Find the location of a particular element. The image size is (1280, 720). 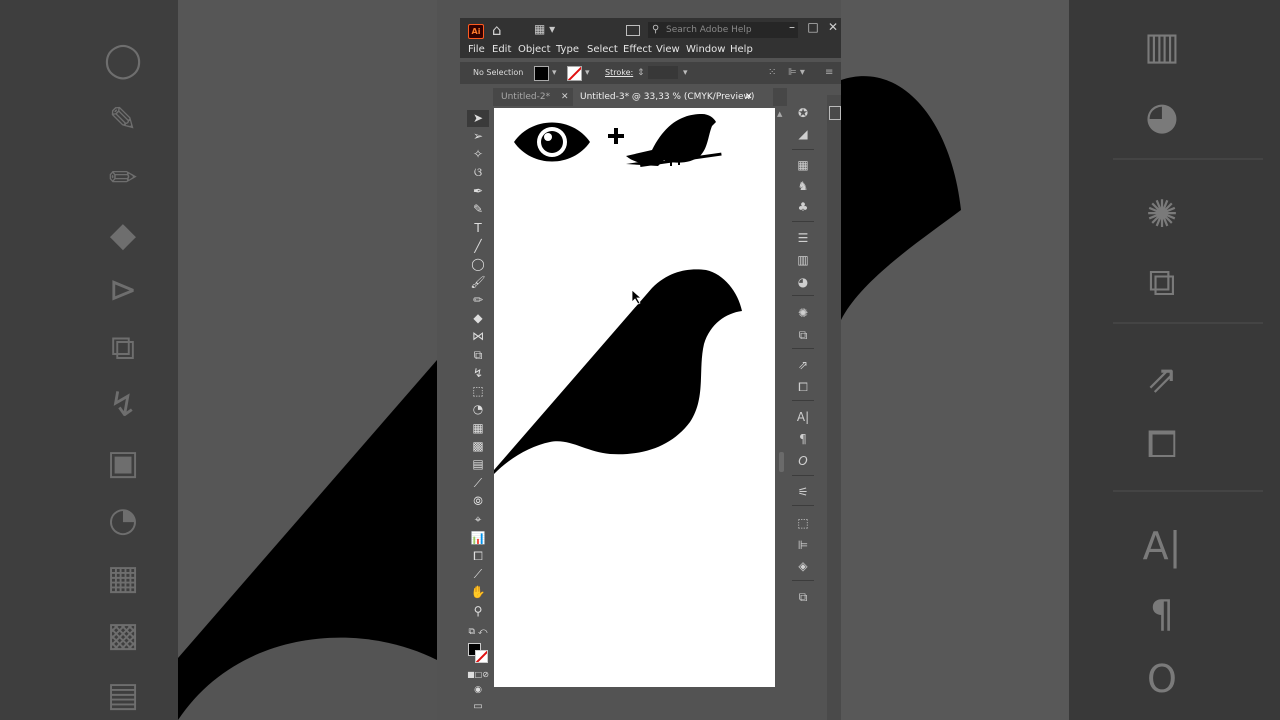

default-colors-icon: ⧉ ⤺ is located at coordinates (478, 632).